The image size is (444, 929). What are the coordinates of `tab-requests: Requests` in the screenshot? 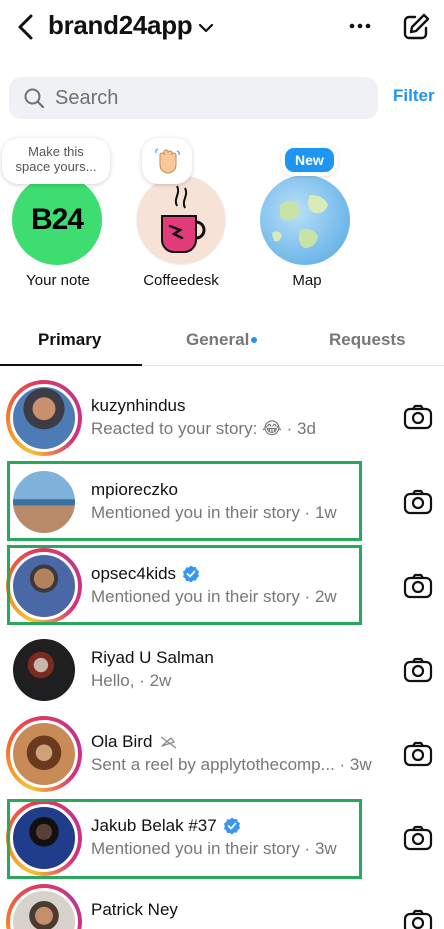 It's located at (367, 340).